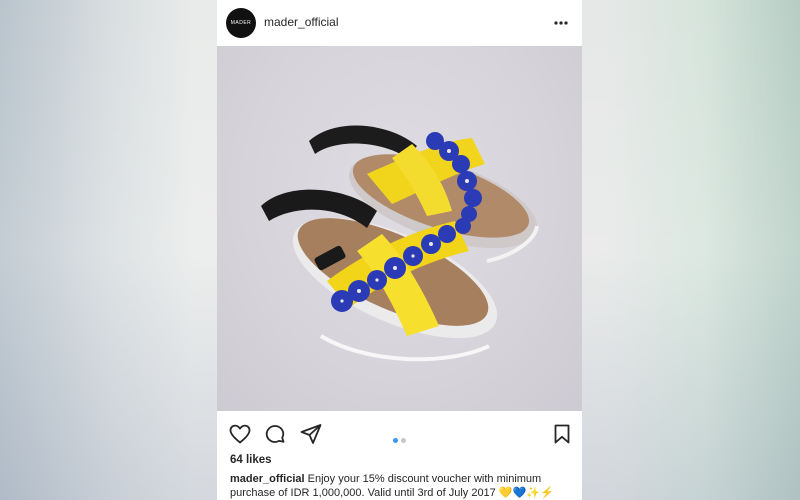 Image resolution: width=800 pixels, height=500 pixels. Describe the element at coordinates (301, 22) in the screenshot. I see `username: mader_official` at that location.